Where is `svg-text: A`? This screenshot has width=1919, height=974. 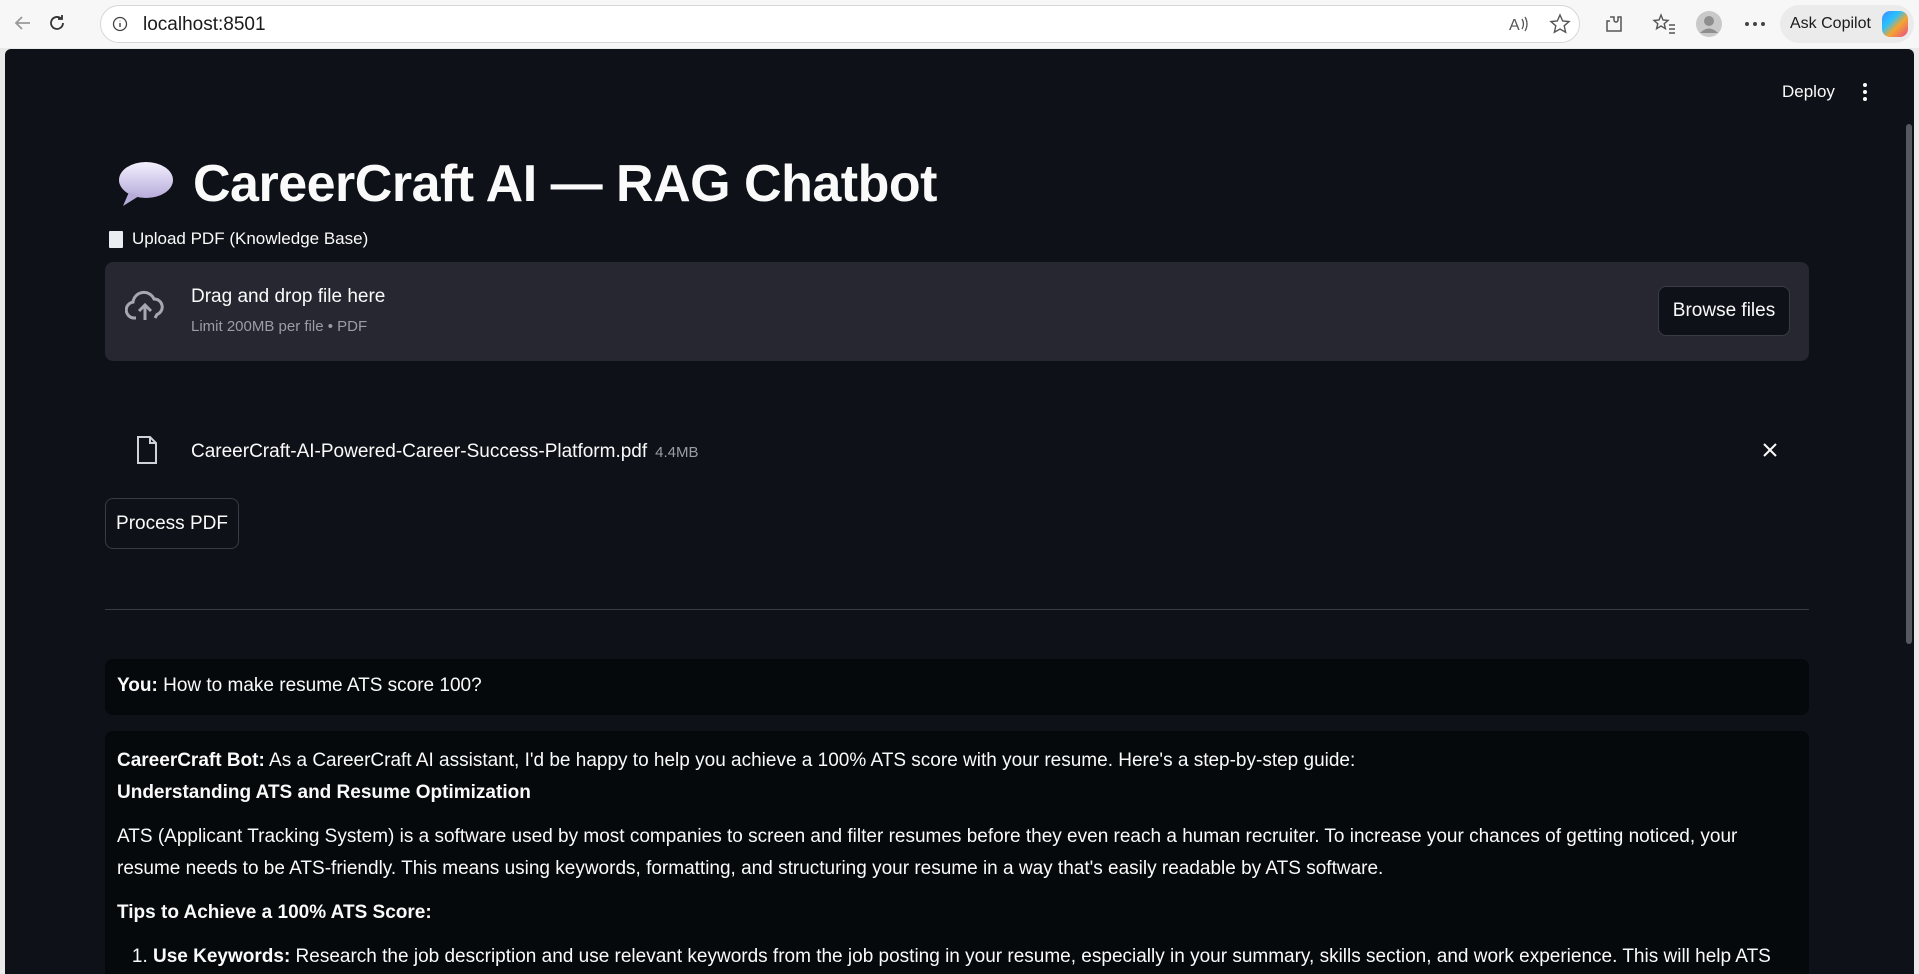 svg-text: A is located at coordinates (1514, 25).